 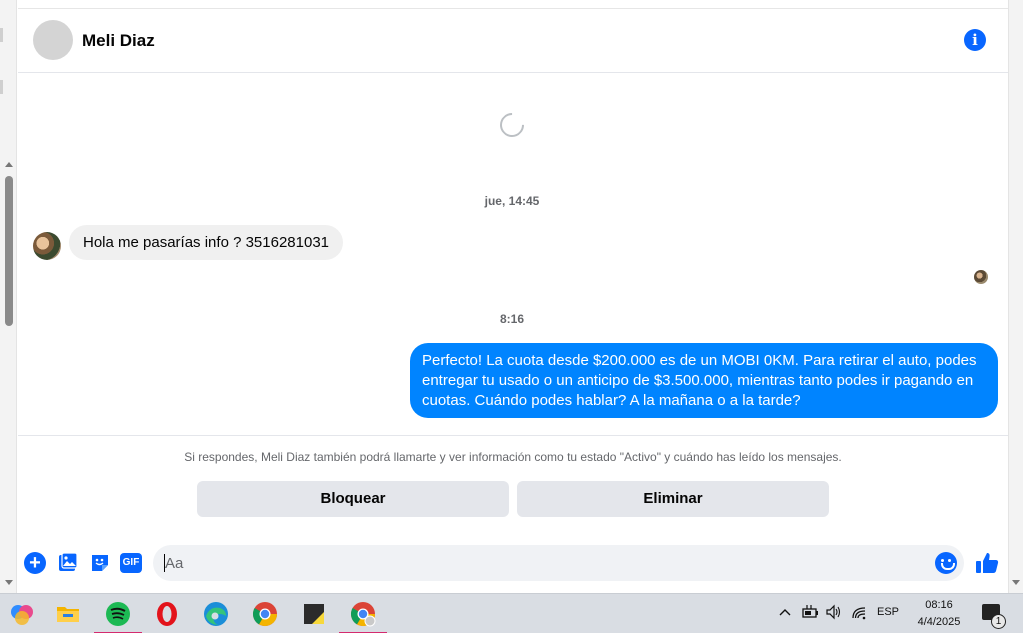 I want to click on clock-time: 08:16, so click(x=939, y=605).